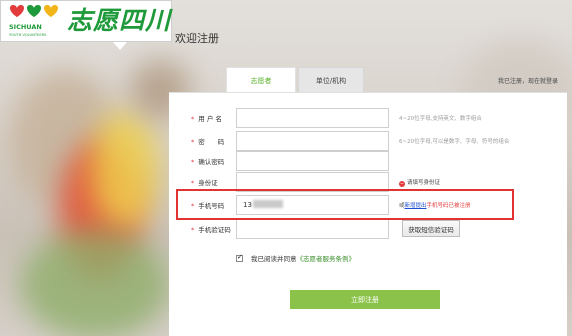 This screenshot has height=336, width=572. What do you see at coordinates (210, 119) in the screenshot?
I see `username-label: 用 户 名` at bounding box center [210, 119].